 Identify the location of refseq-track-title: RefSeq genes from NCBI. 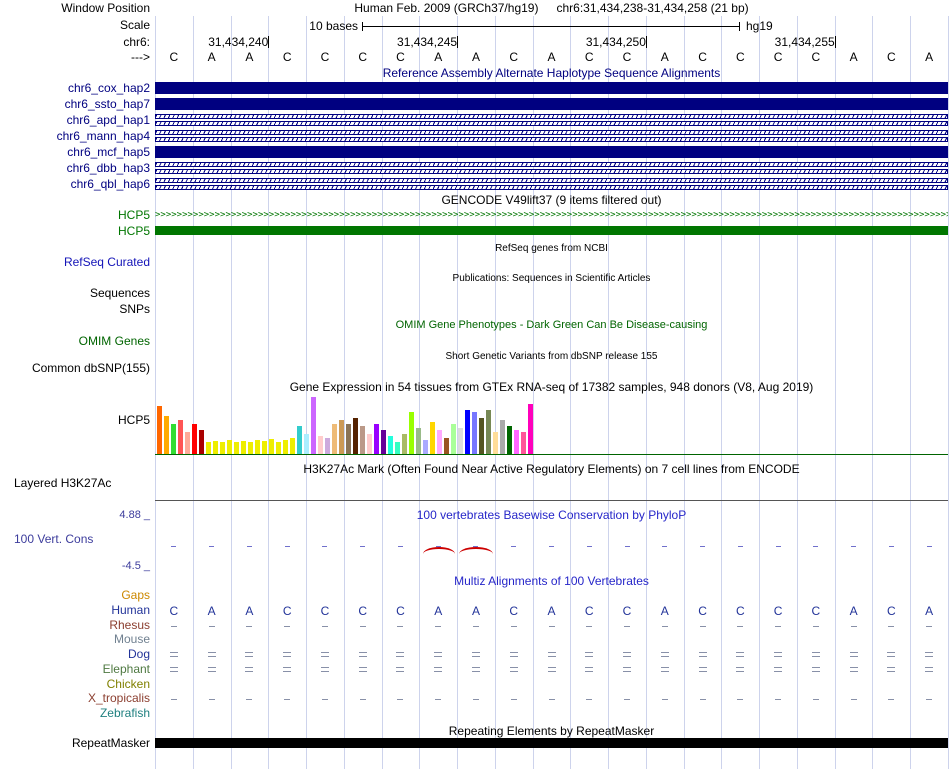
(551, 248).